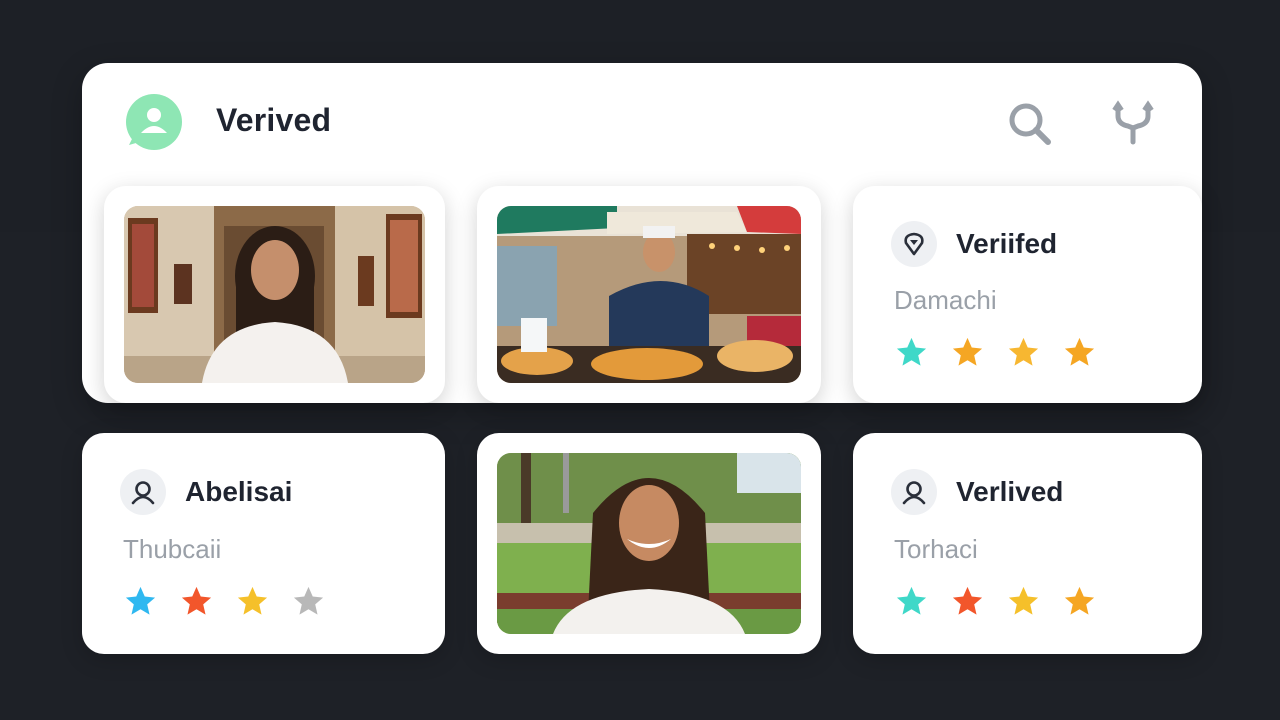 Image resolution: width=1280 pixels, height=720 pixels. I want to click on card-subtitle: Thubcaii, so click(172, 549).